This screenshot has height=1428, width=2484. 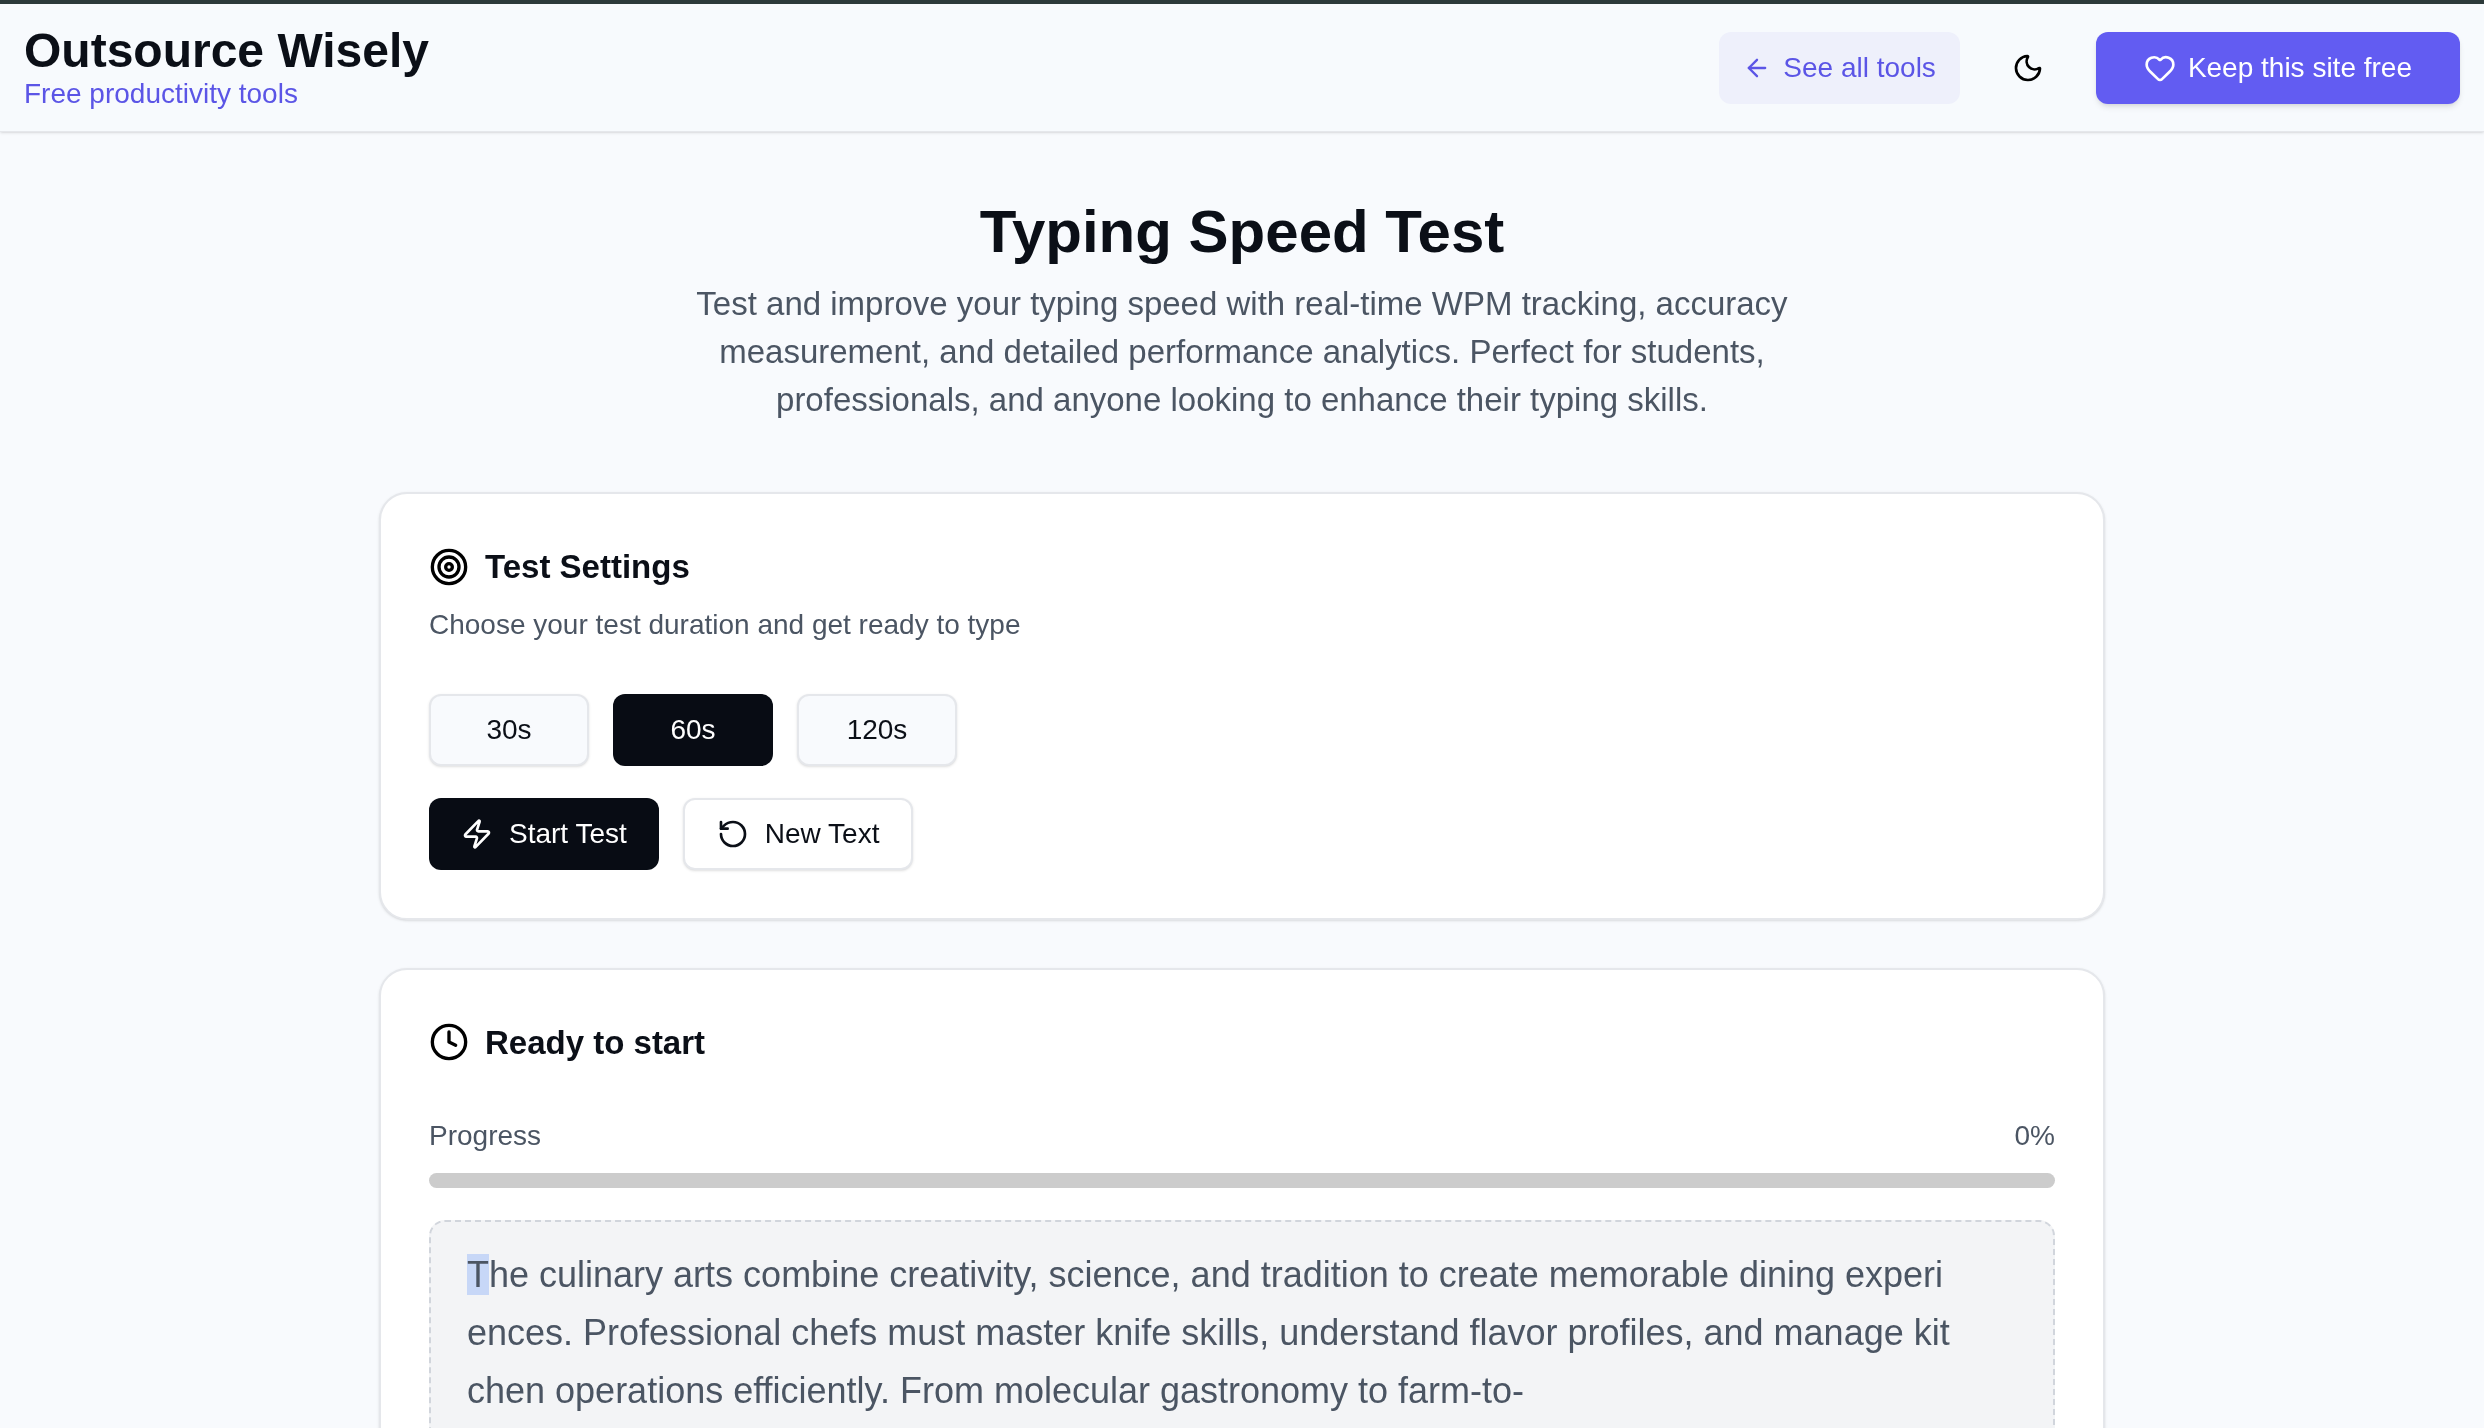 What do you see at coordinates (478, 1274) in the screenshot?
I see `cursor-character: T` at bounding box center [478, 1274].